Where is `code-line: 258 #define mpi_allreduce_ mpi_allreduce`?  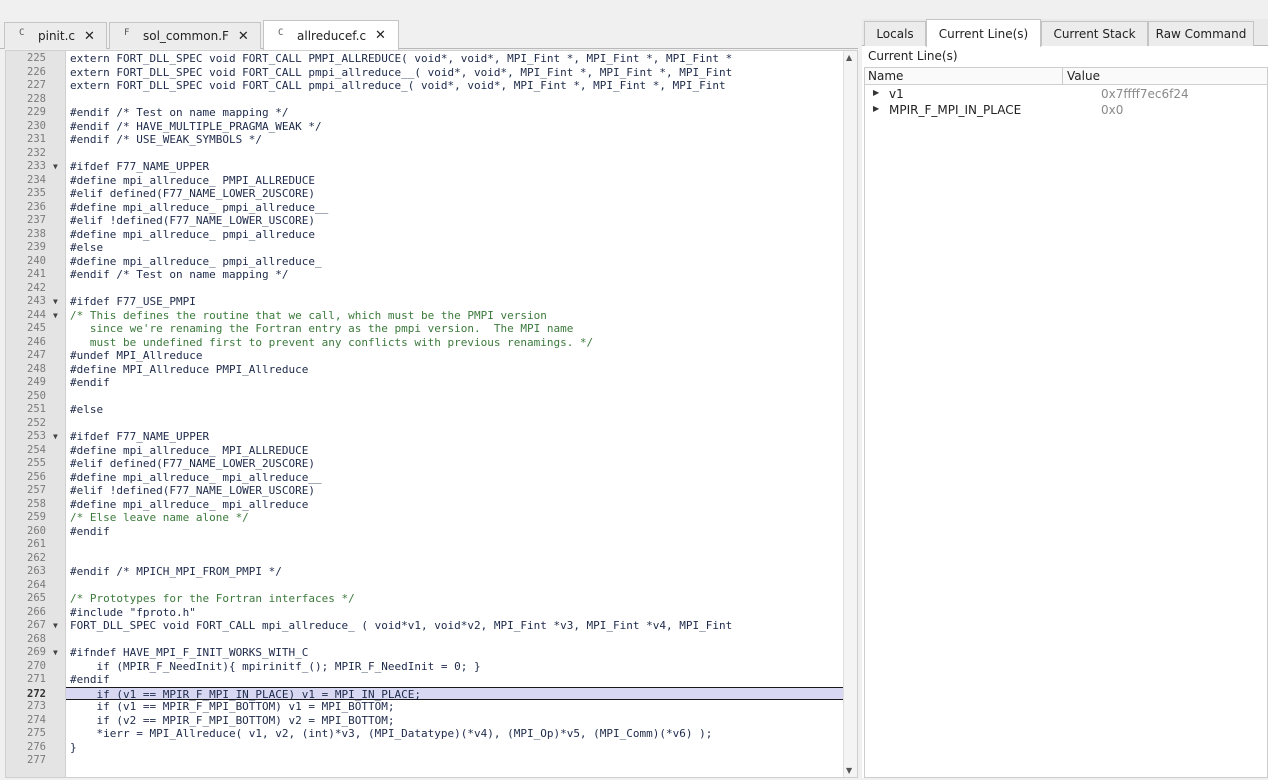
code-line: 258 #define mpi_allreduce_ mpi_allreduce is located at coordinates (425, 505).